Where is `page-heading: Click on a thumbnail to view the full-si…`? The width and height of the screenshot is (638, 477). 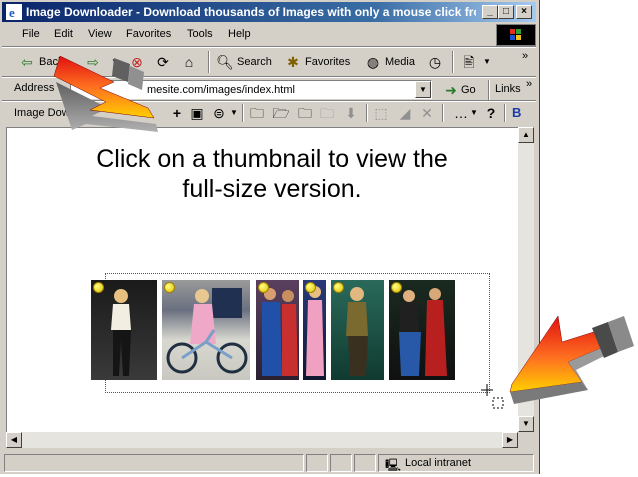
page-heading: Click on a thumbnail to view the full-si… is located at coordinates (272, 174).